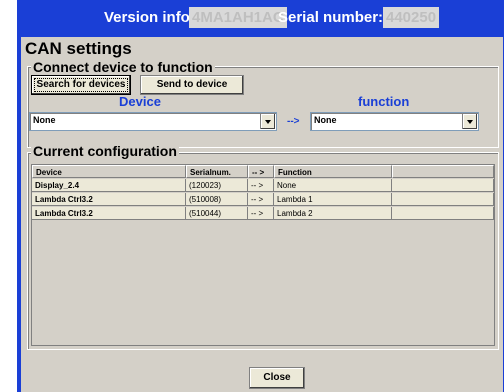  Describe the element at coordinates (394, 121) in the screenshot. I see `function-dropdown: None` at that location.